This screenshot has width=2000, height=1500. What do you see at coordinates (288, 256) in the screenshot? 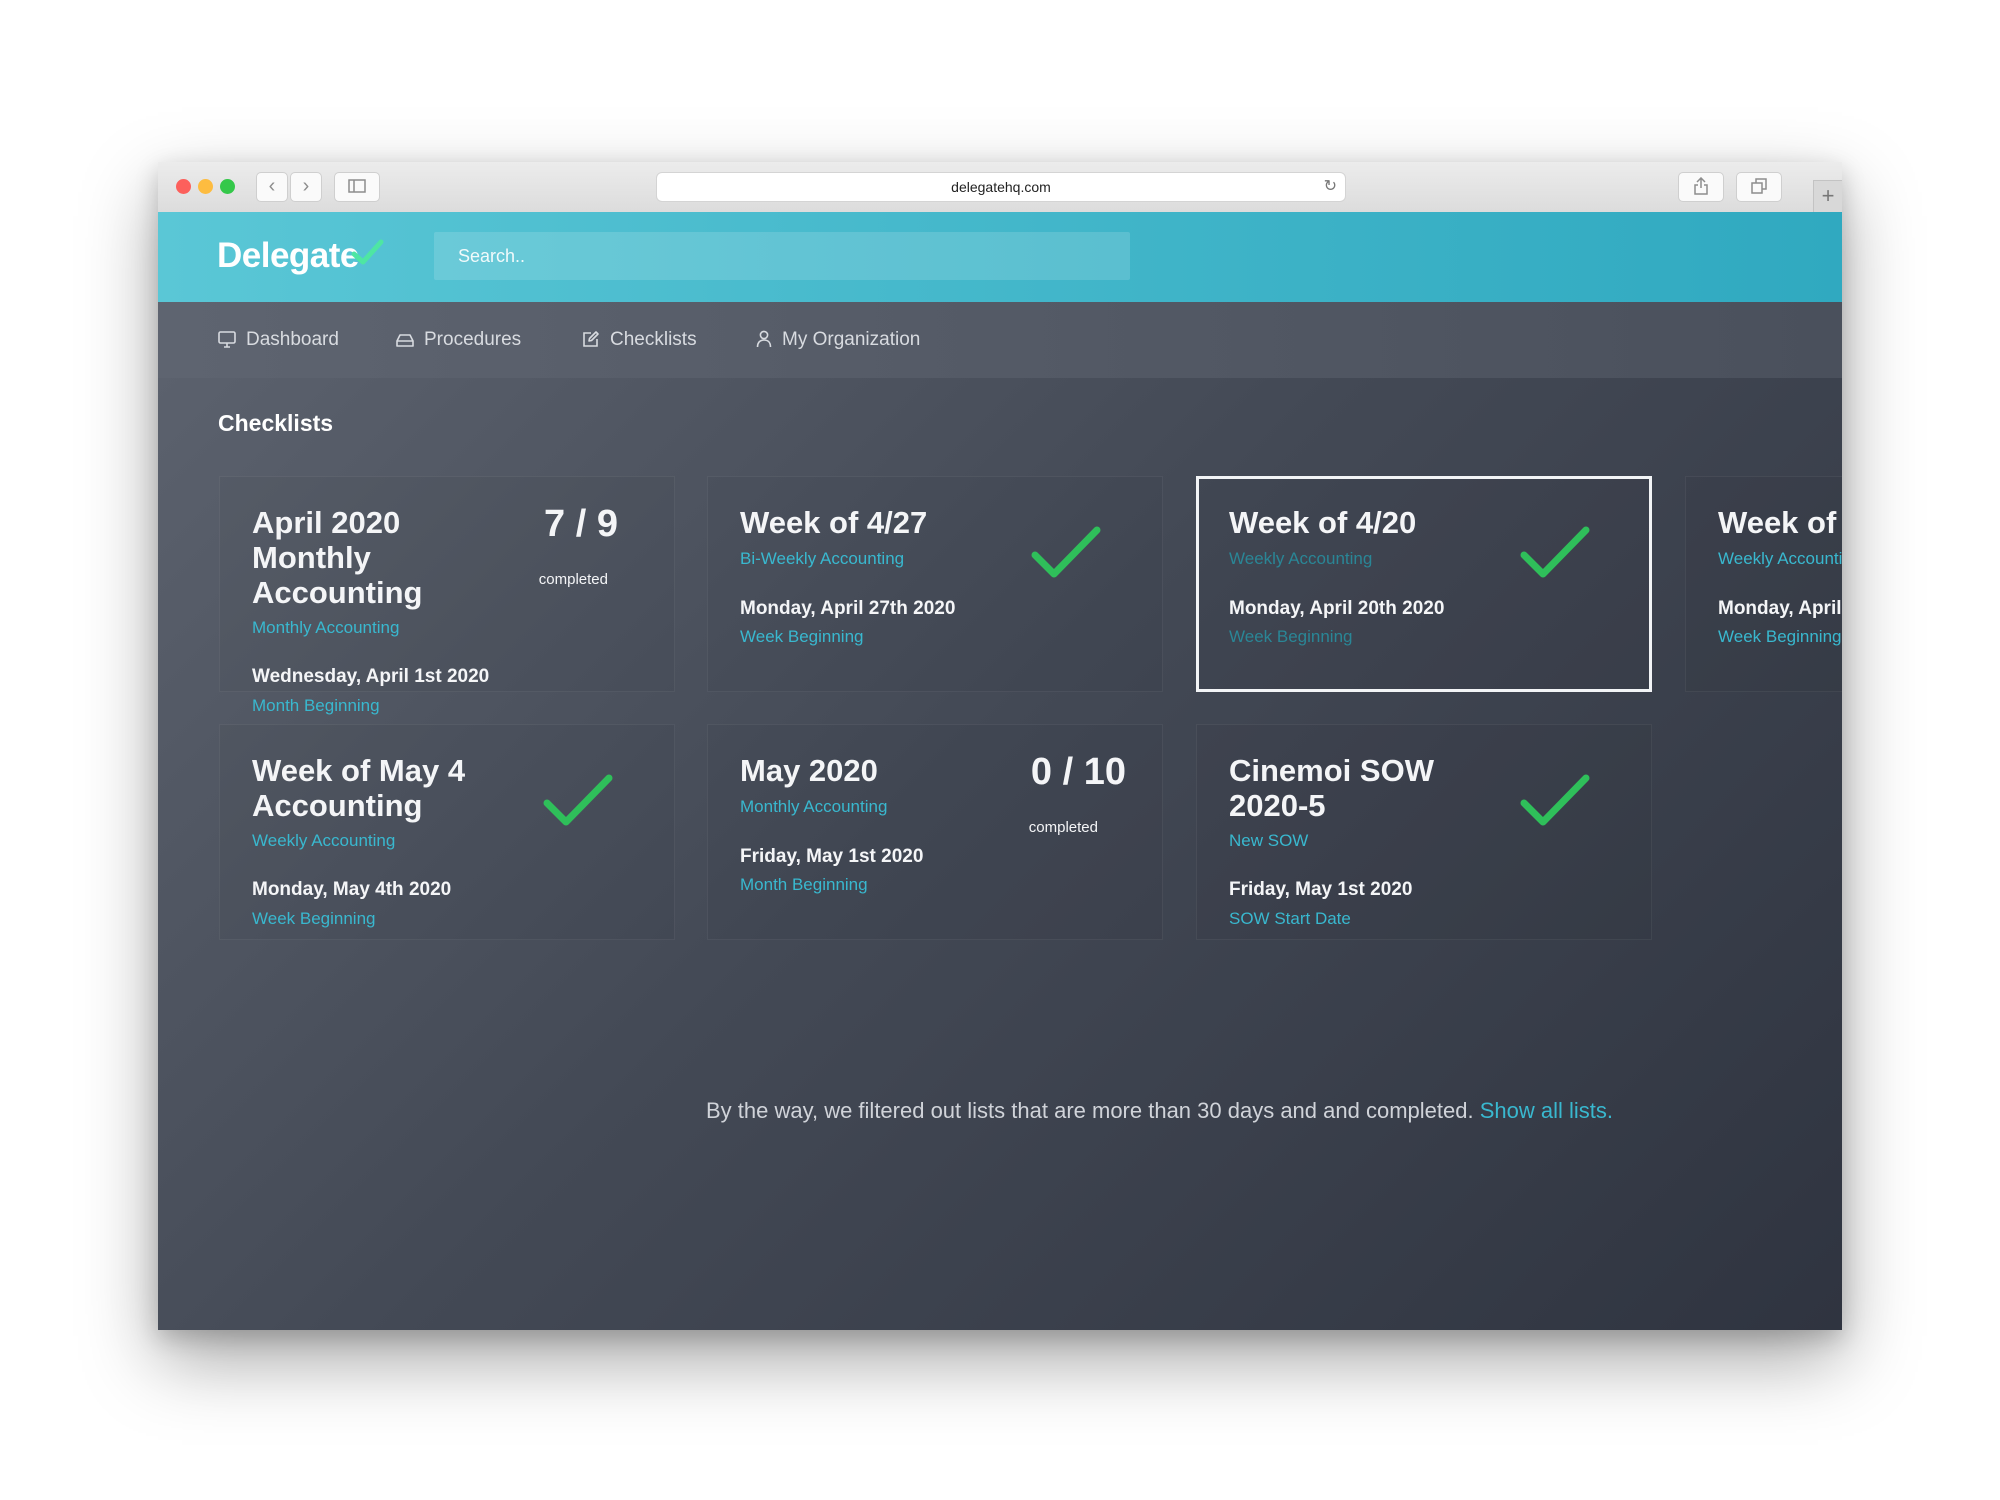
I see `logo: Delegate` at bounding box center [288, 256].